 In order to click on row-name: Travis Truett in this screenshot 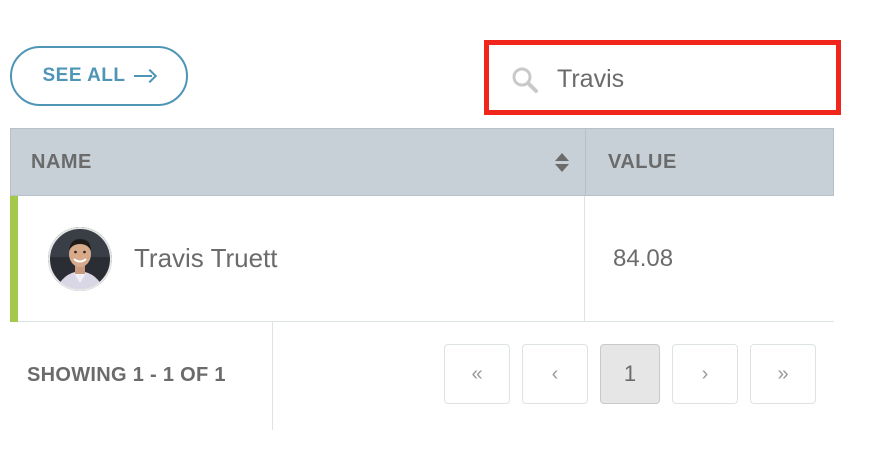, I will do `click(206, 258)`.